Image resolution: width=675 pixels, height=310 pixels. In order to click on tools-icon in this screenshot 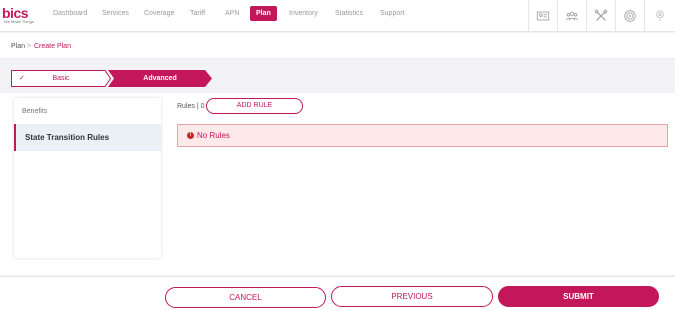, I will do `click(600, 15)`.